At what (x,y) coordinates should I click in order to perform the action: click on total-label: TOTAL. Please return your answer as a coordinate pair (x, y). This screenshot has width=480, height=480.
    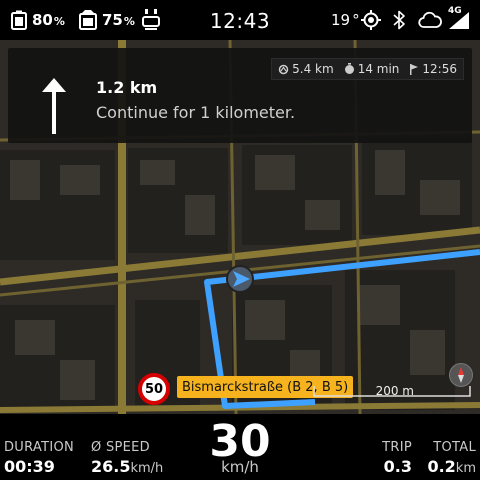
    Looking at the image, I should click on (454, 447).